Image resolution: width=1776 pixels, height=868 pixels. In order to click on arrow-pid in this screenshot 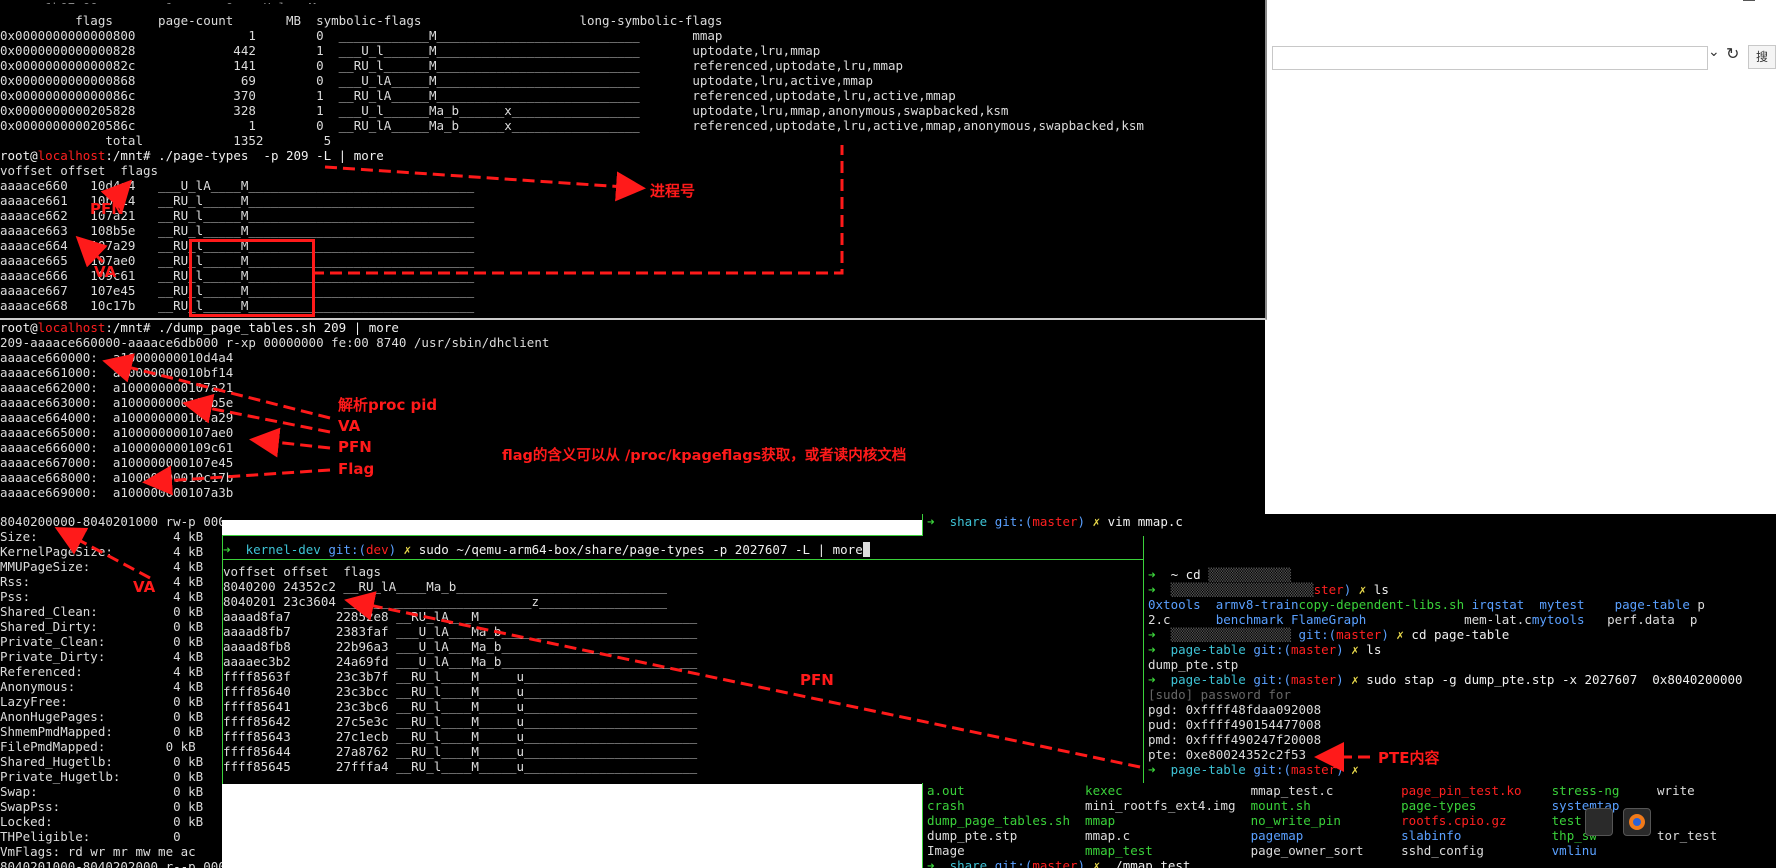, I will do `click(485, 183)`.